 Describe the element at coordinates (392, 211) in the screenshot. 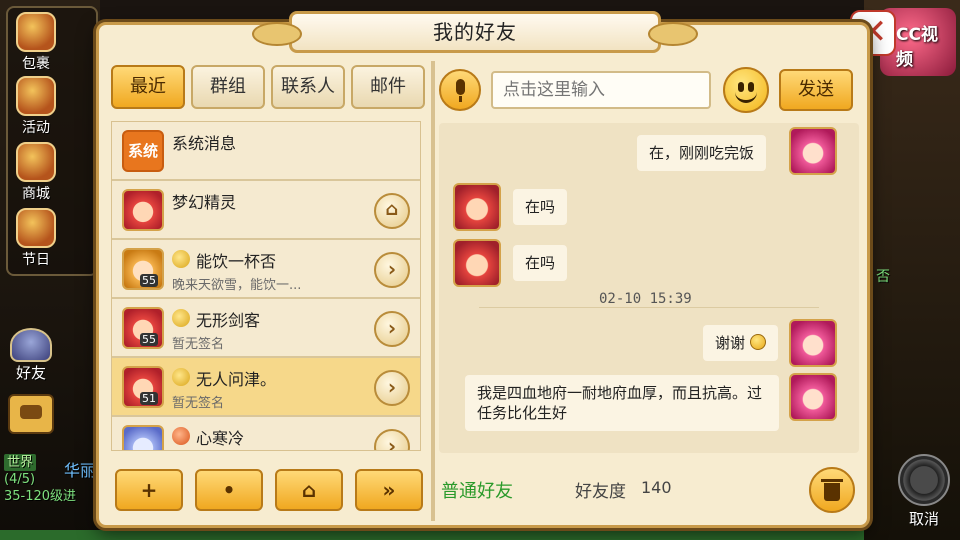

I see `home-icon: ⌂` at that location.